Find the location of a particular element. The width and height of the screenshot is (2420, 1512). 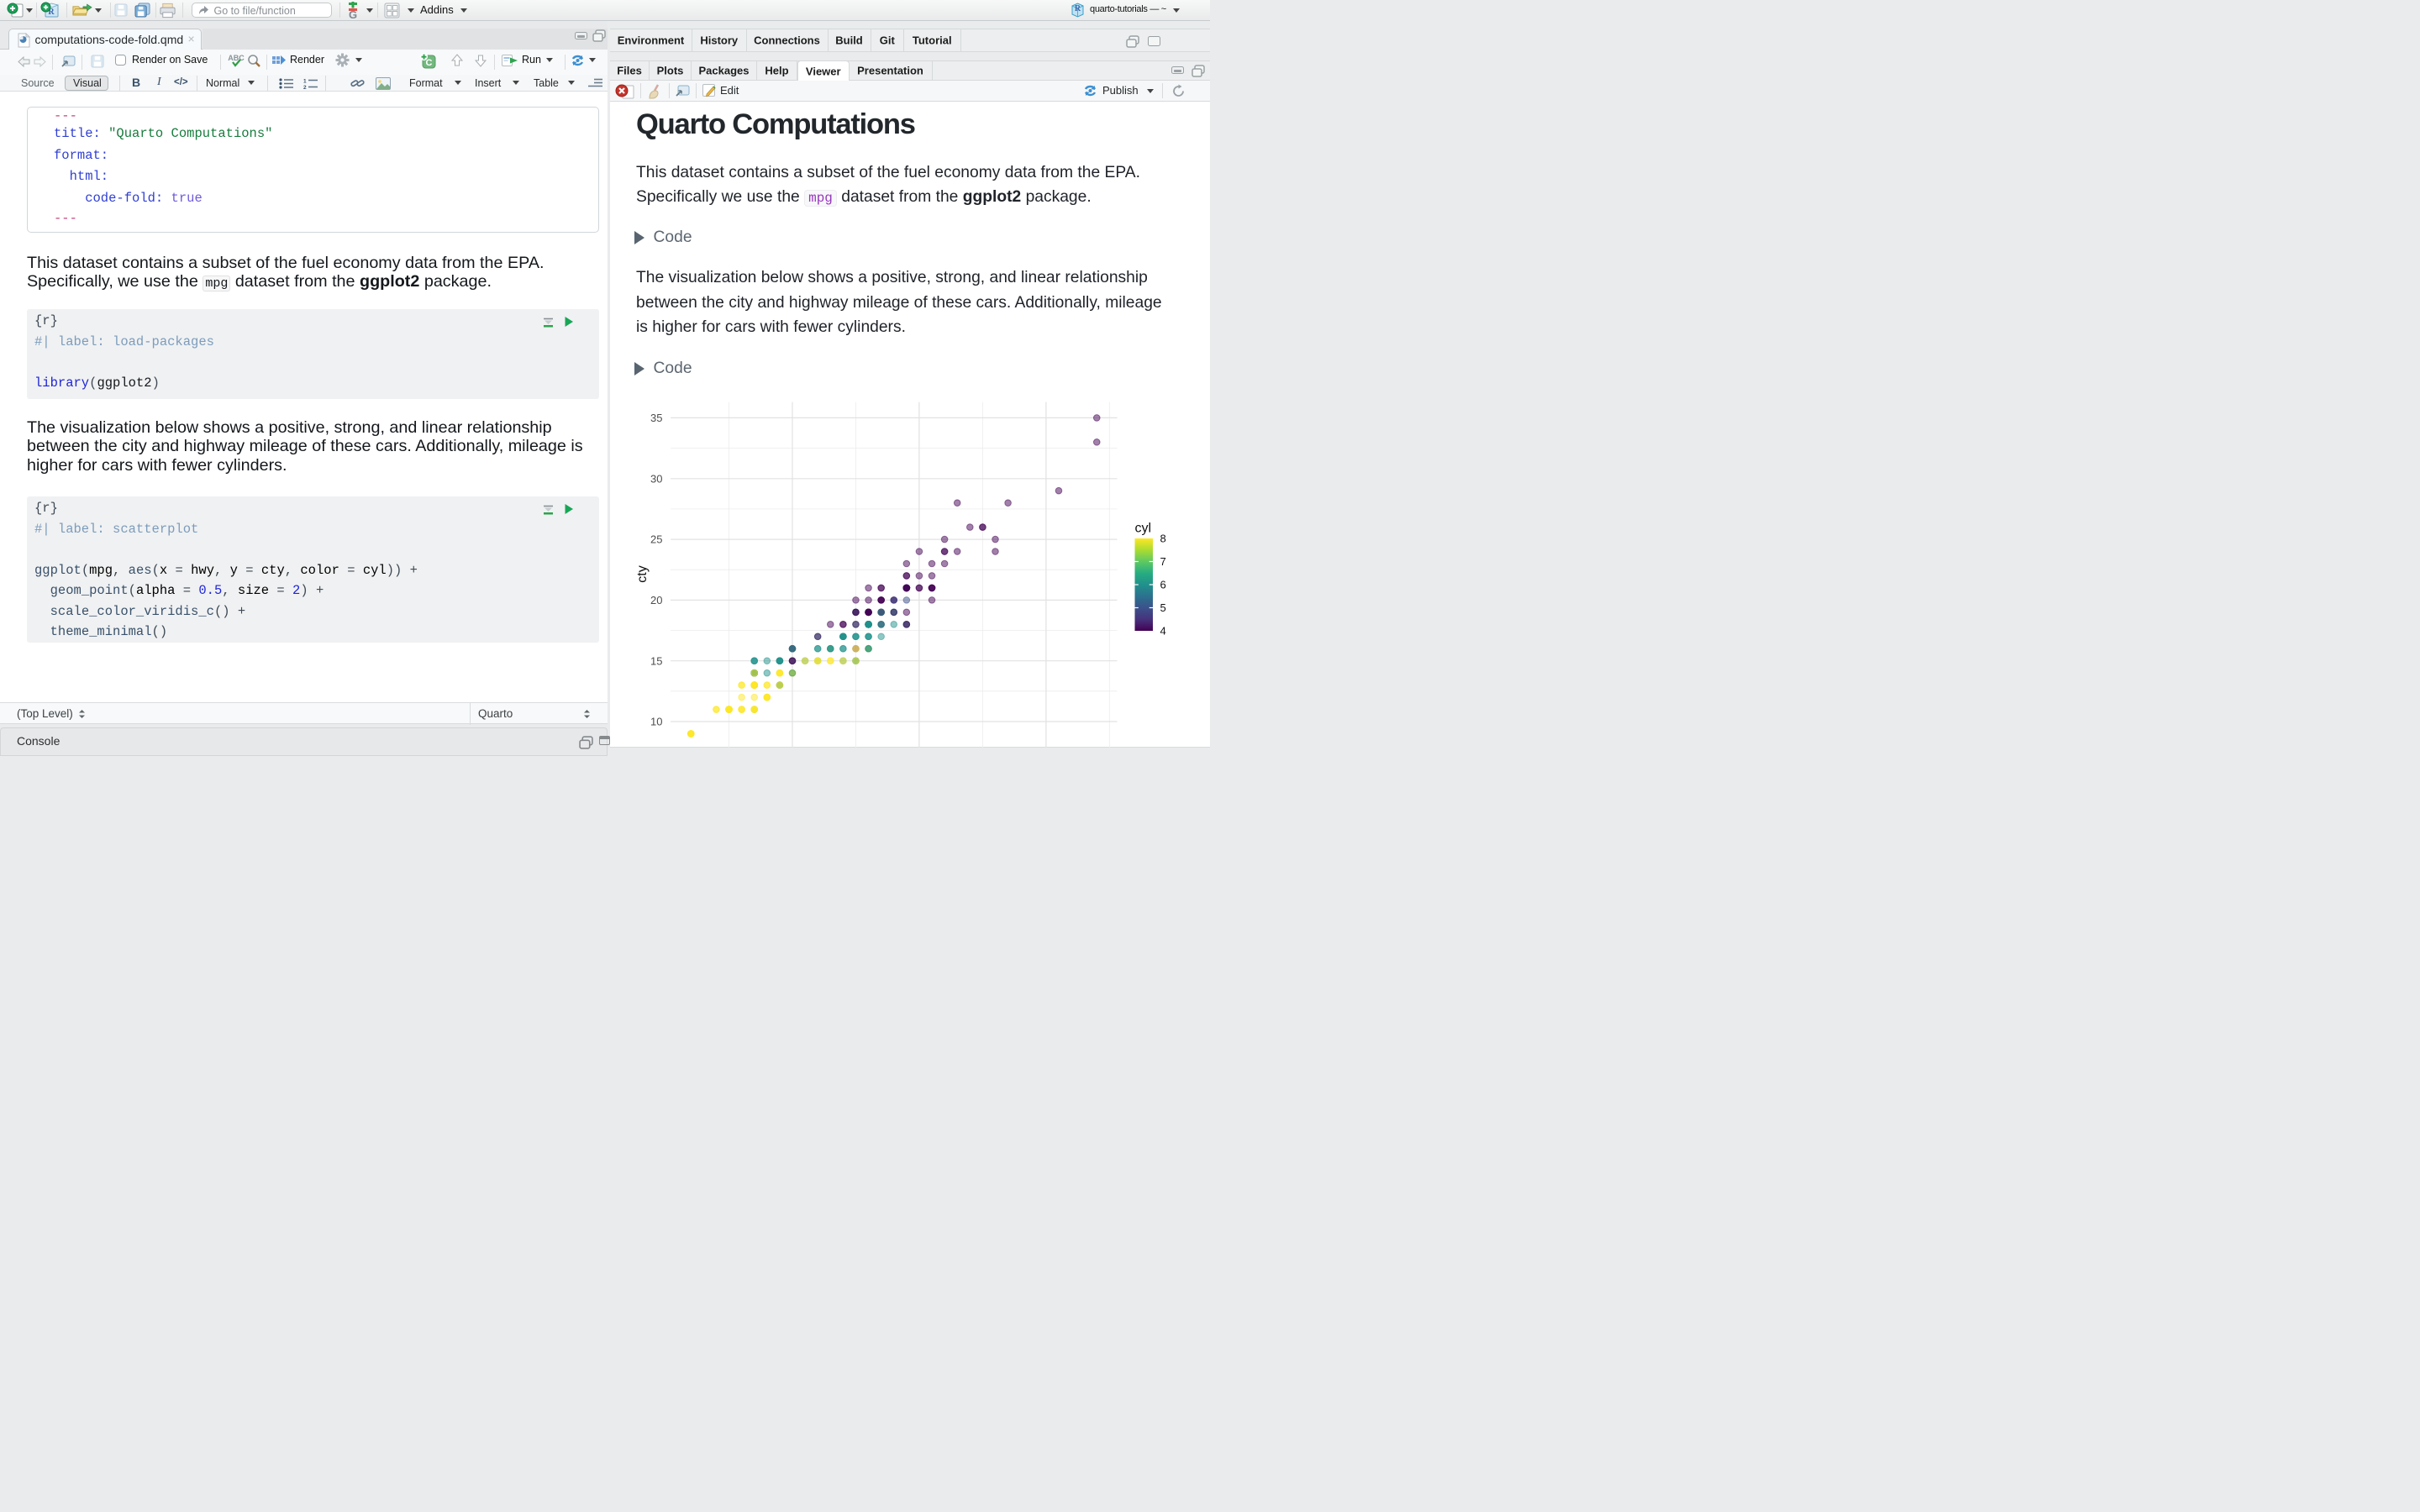

svg-text: ABC is located at coordinates (236, 58).